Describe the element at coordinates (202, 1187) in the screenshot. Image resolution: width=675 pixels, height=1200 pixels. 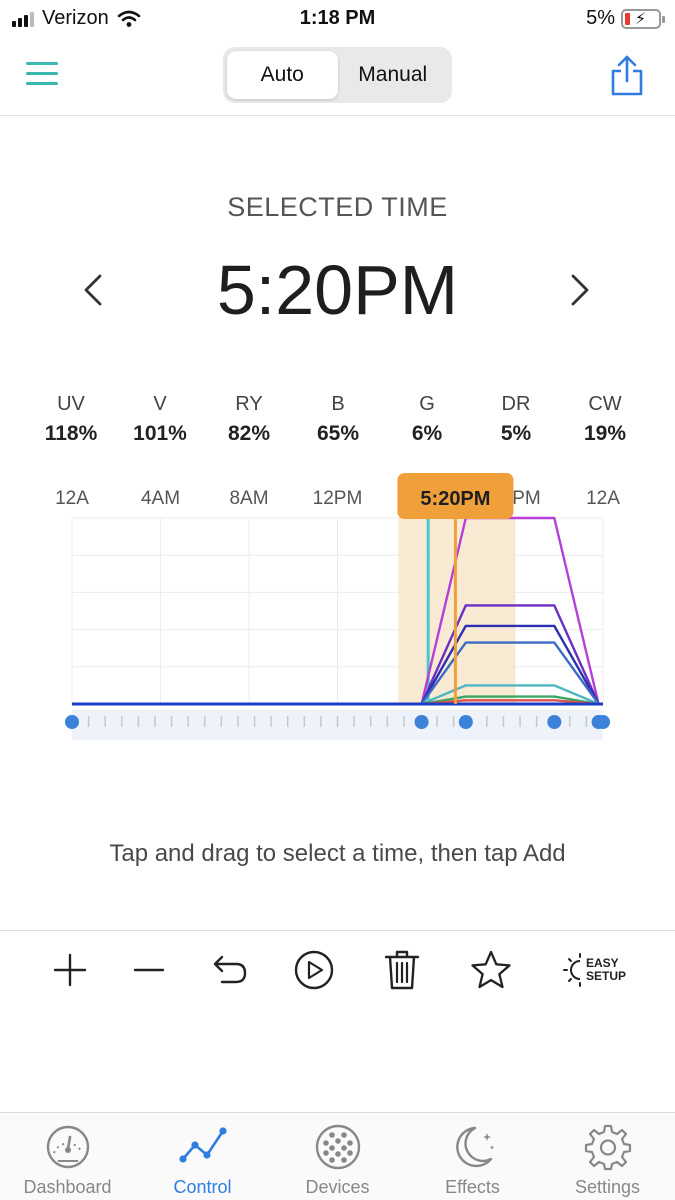
I see `tab-label: Control` at that location.